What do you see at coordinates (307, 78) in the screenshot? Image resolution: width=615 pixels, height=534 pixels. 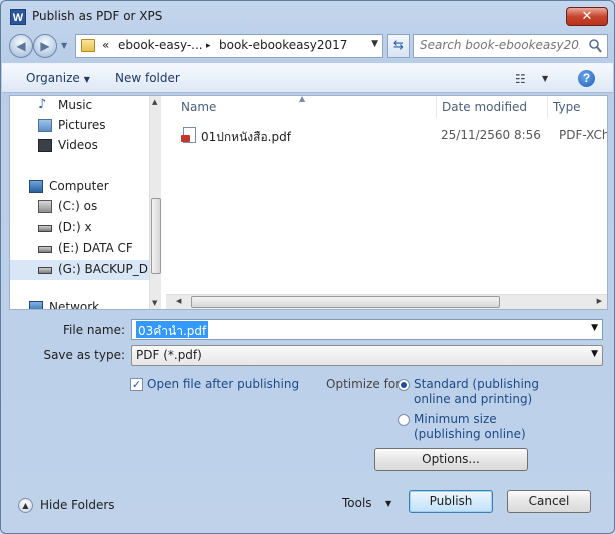 I see `command-toolbar: Organize ▼ New folder ☷ ▼ ?` at bounding box center [307, 78].